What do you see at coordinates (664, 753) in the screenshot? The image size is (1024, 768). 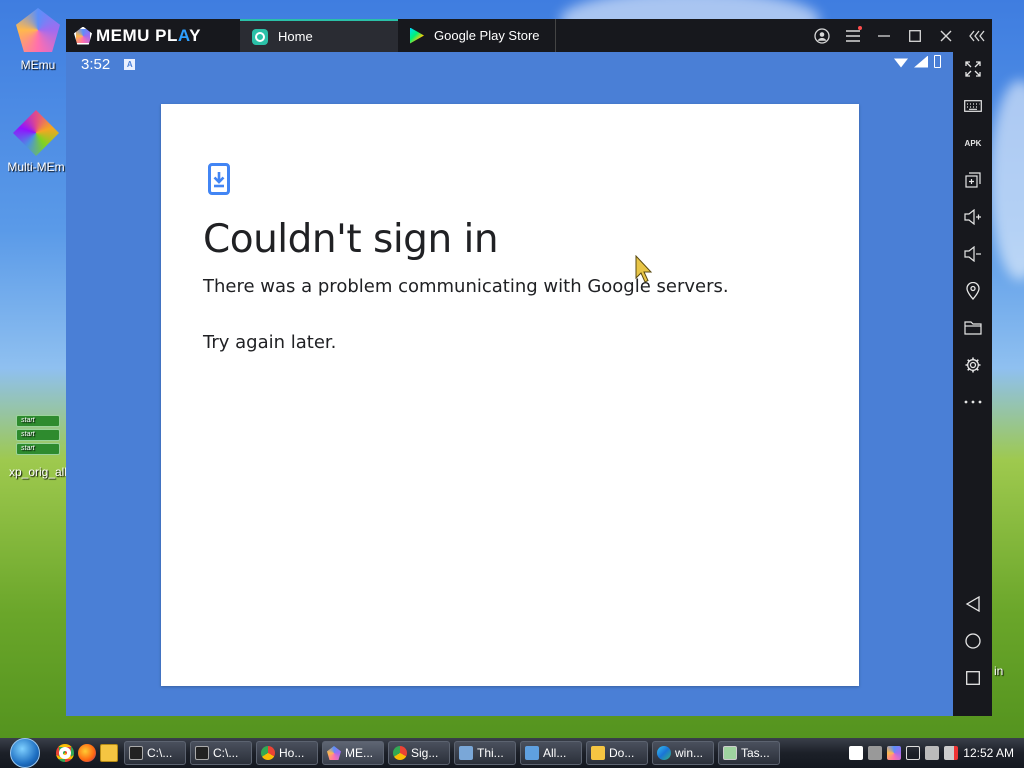 I see `edge-icon` at bounding box center [664, 753].